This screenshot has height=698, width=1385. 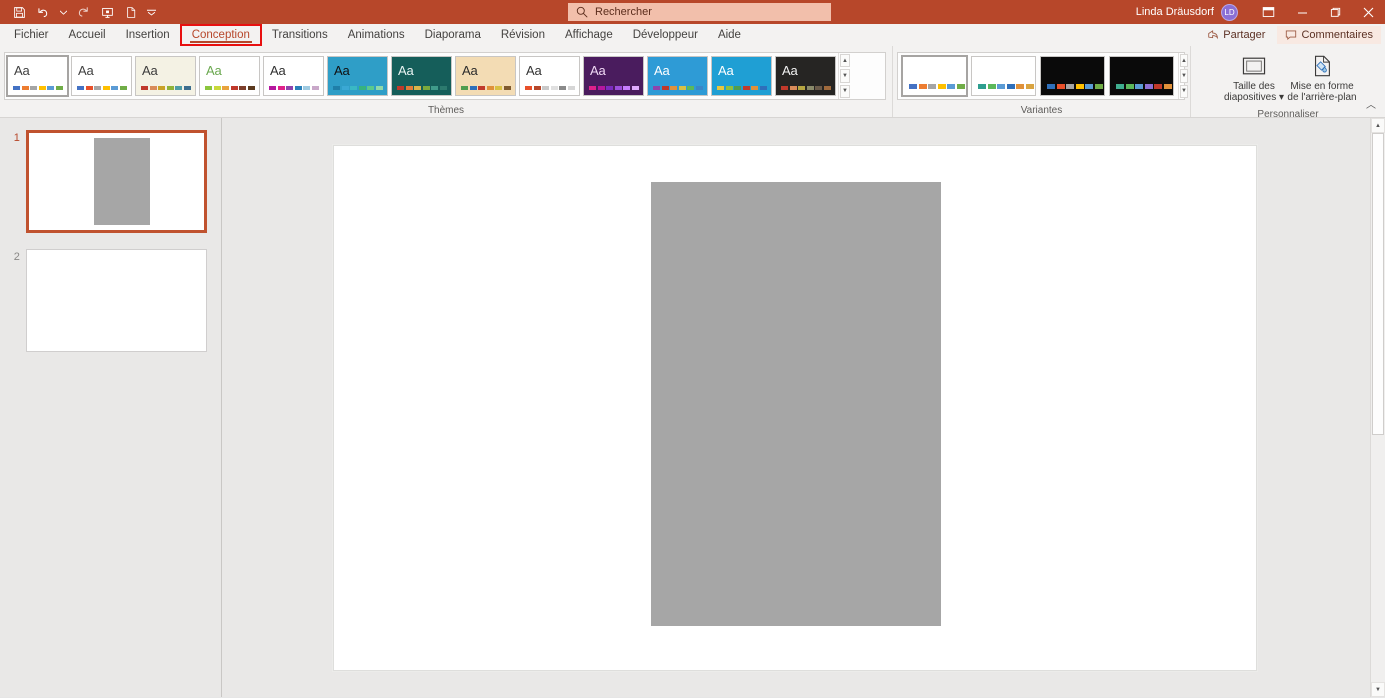 I want to click on slide-shape-rectangle, so click(x=796, y=403).